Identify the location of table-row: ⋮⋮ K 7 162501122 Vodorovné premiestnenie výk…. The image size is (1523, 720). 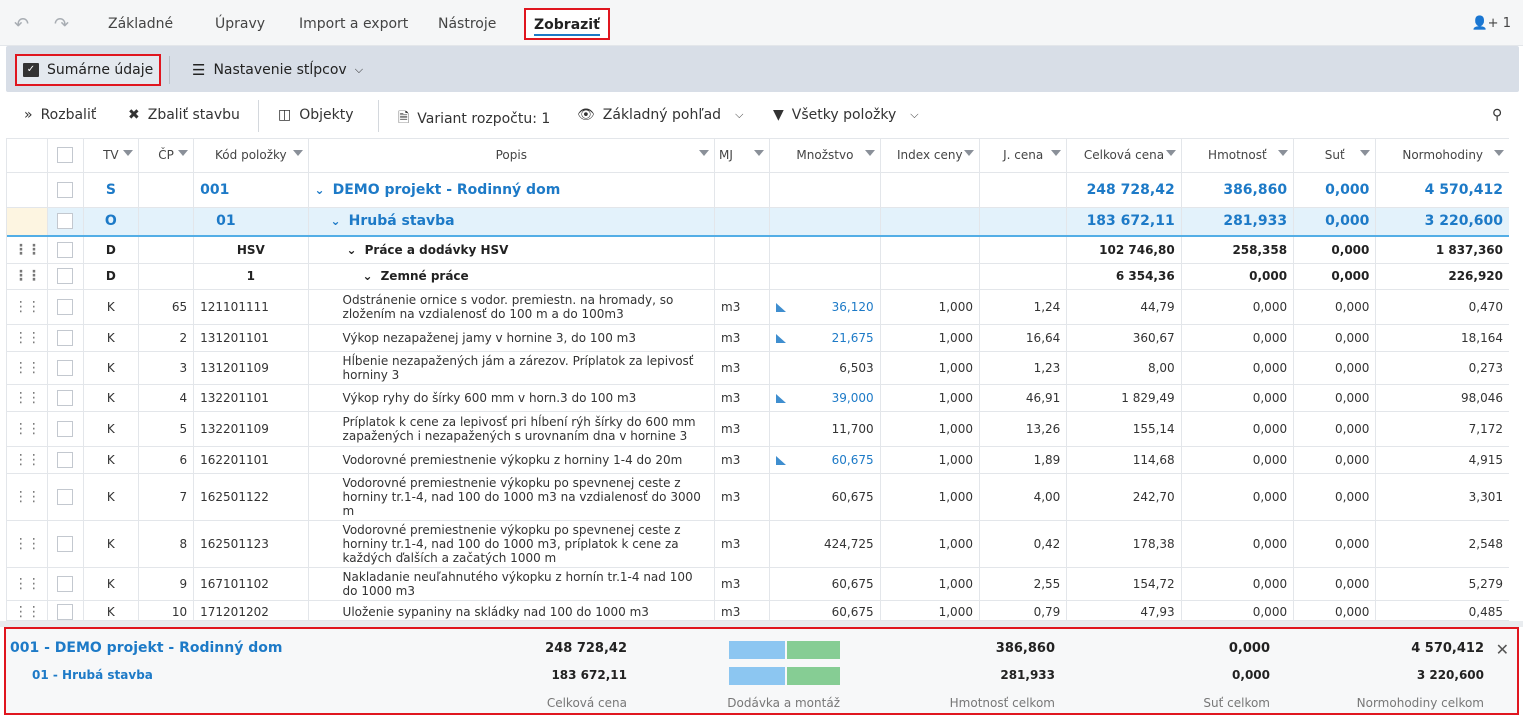
(758, 497).